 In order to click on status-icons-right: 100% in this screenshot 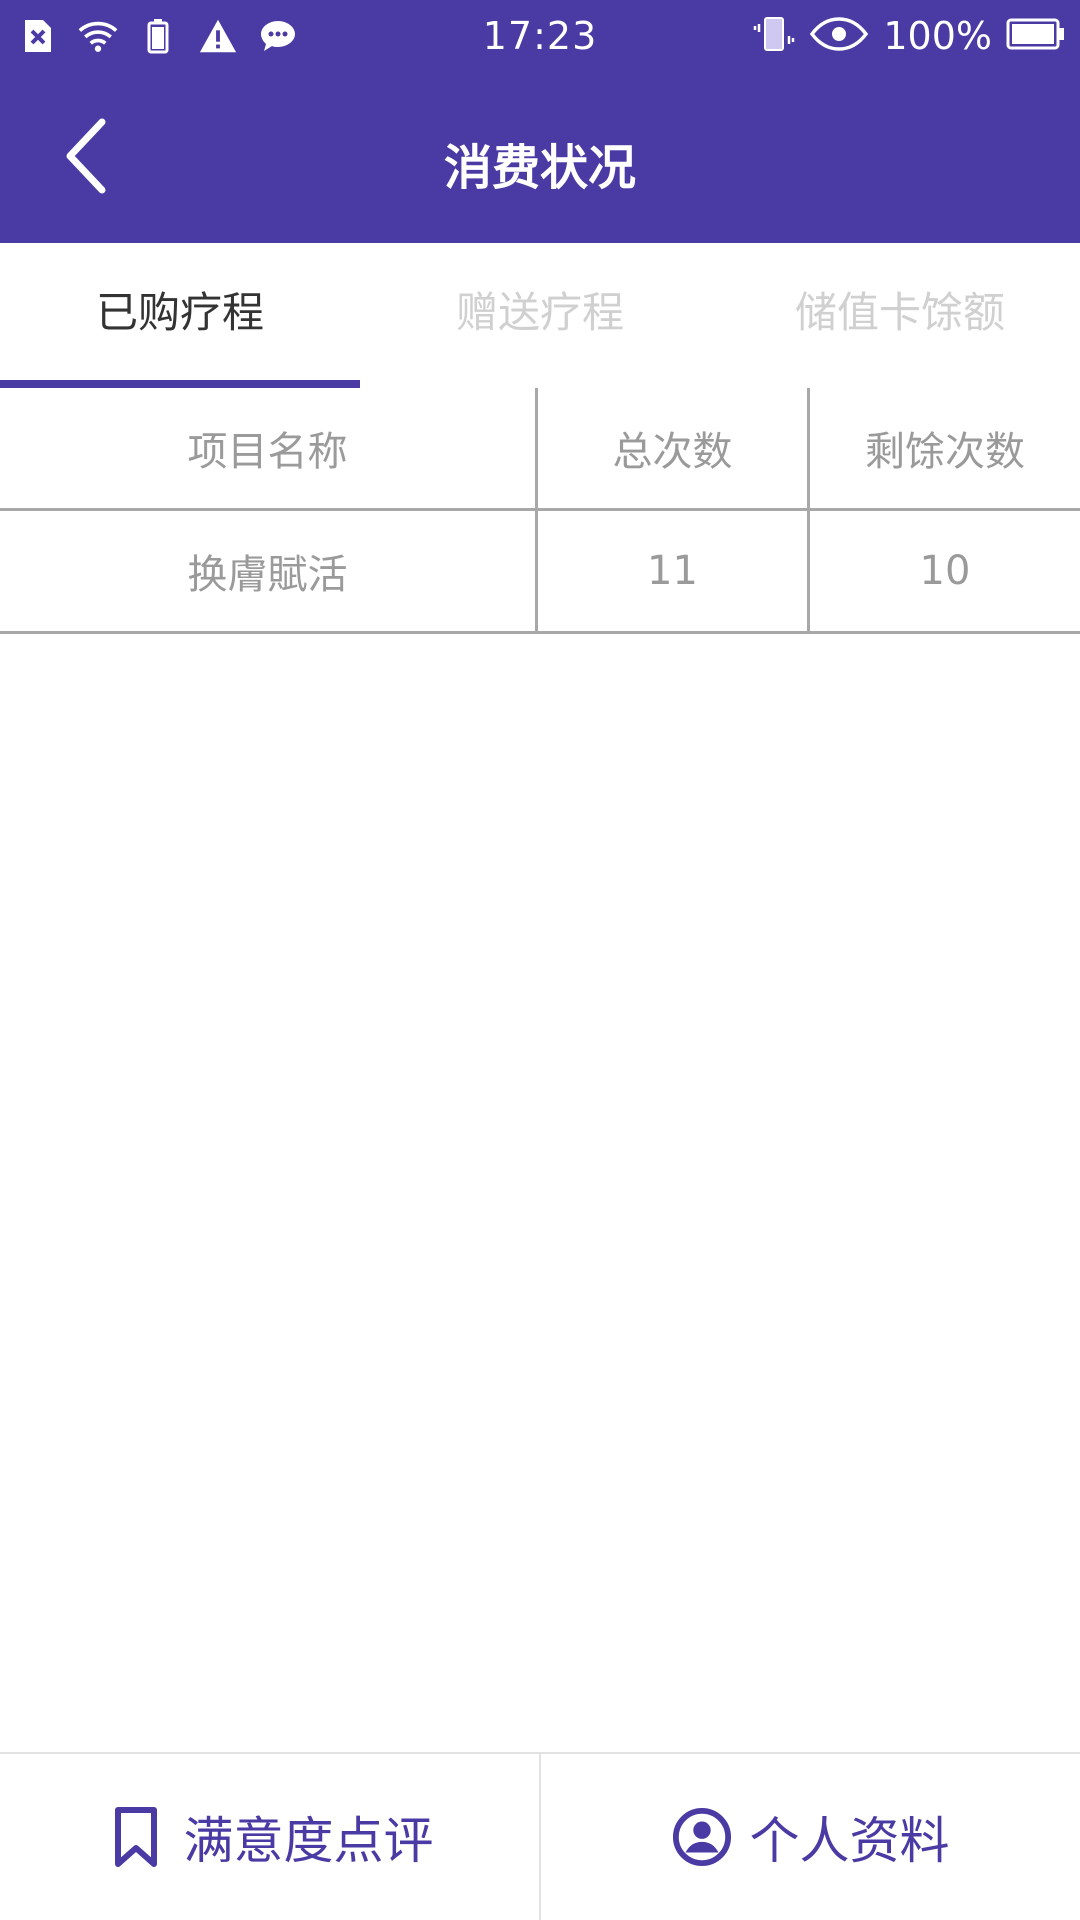, I will do `click(909, 36)`.